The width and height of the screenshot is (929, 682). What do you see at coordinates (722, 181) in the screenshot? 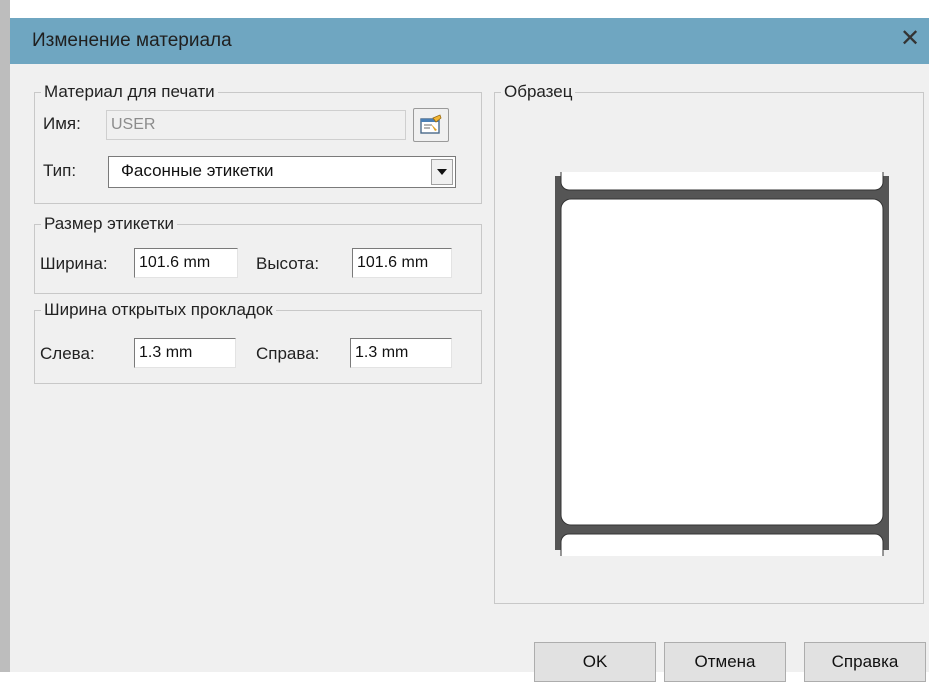
I see `previous-label` at bounding box center [722, 181].